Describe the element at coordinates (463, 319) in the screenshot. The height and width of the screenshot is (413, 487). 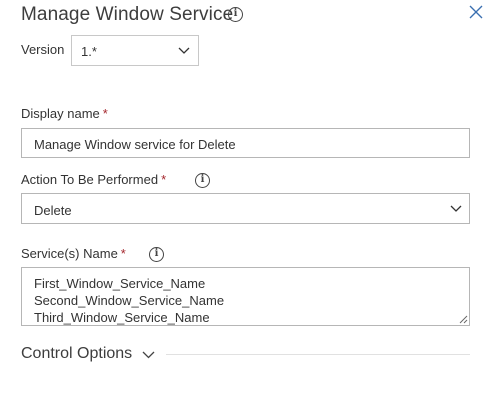
I see `resize-grip-icon` at that location.